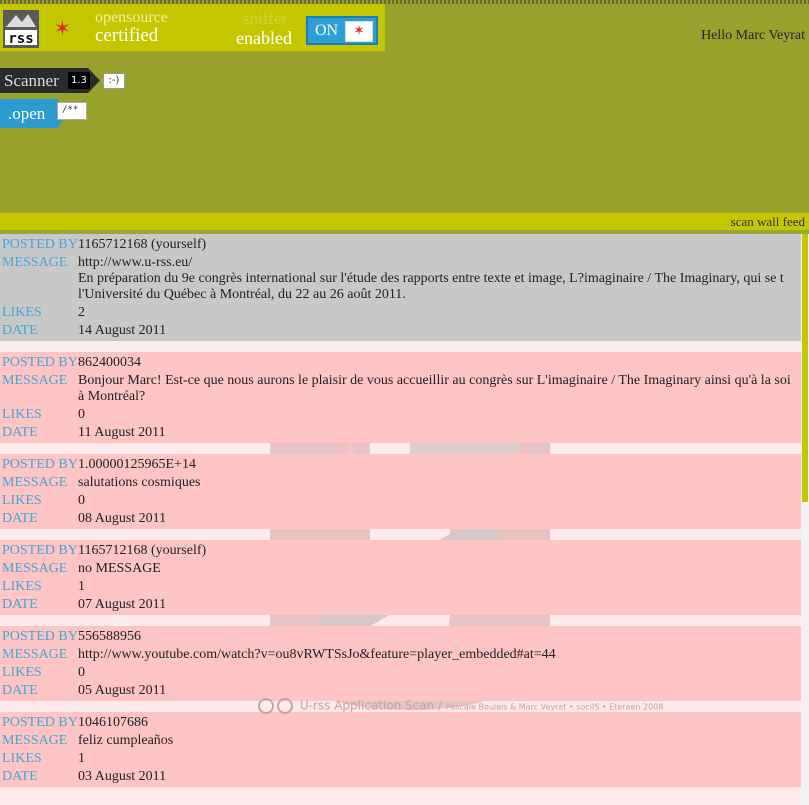  I want to click on message-row: MESSAGE feliz cumpleaños, so click(400, 741).